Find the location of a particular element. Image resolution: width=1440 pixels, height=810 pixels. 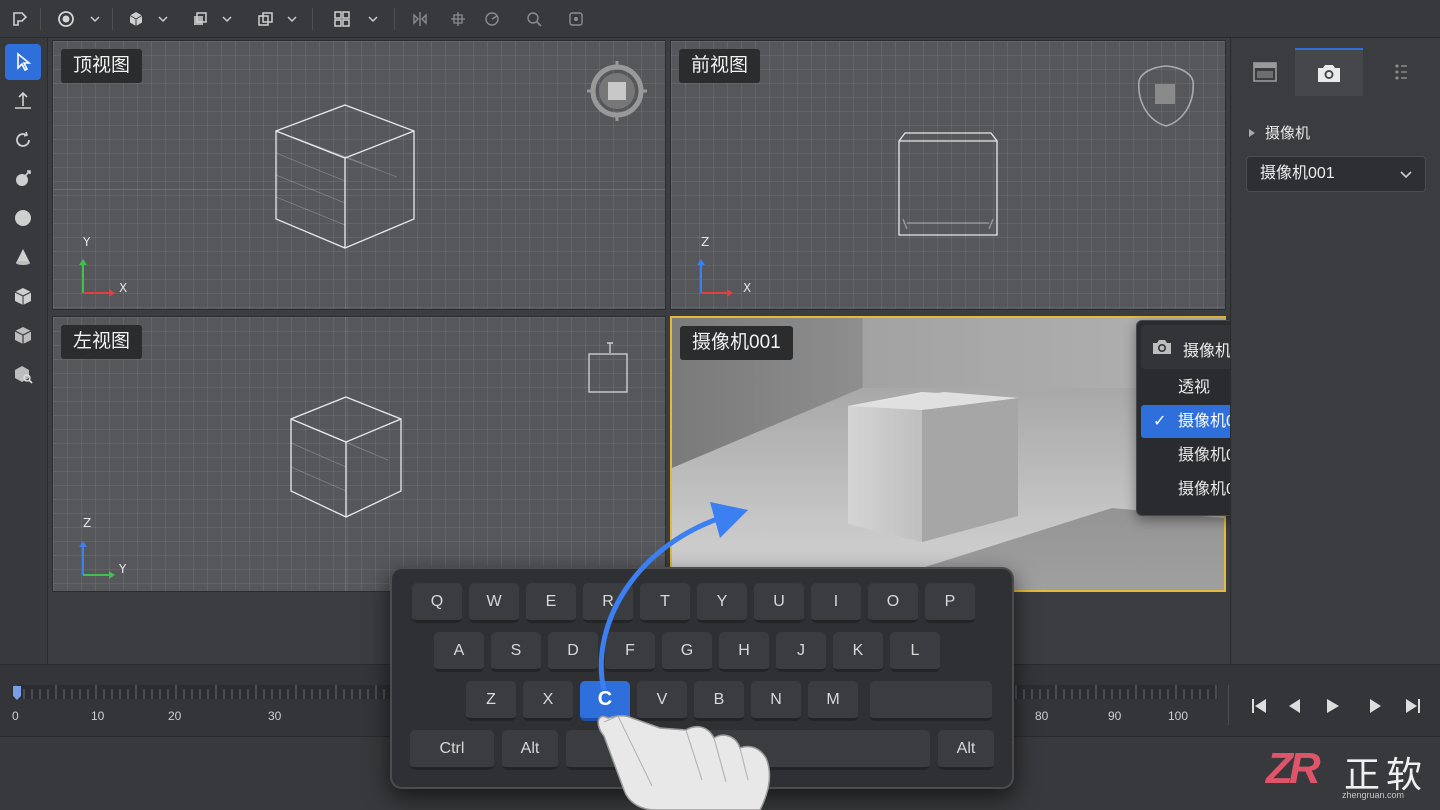

frame-selected-icon is located at coordinates (576, 19).